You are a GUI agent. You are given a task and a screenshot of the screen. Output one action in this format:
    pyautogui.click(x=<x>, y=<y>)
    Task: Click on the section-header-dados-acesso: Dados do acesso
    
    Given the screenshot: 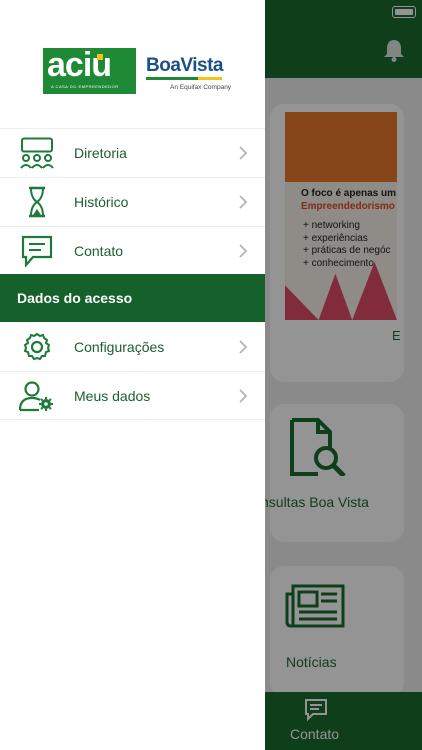 What is the action you would take?
    pyautogui.click(x=132, y=298)
    